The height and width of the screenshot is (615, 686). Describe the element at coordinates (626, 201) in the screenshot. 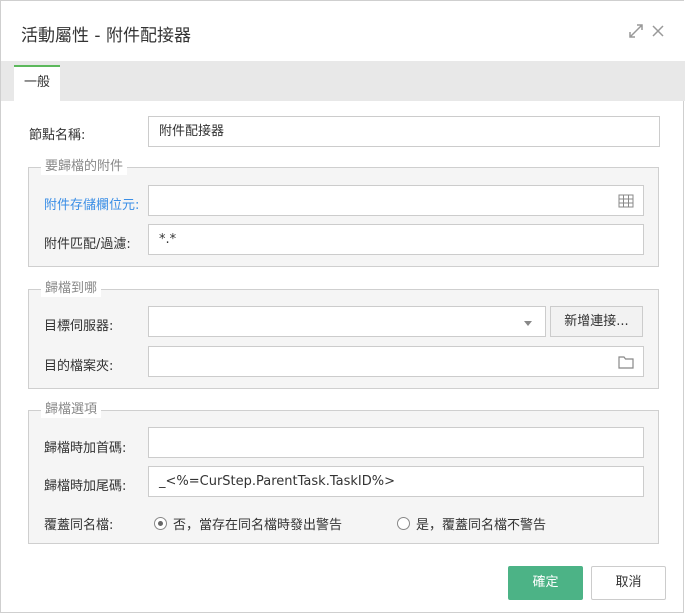

I see `table-icon` at that location.